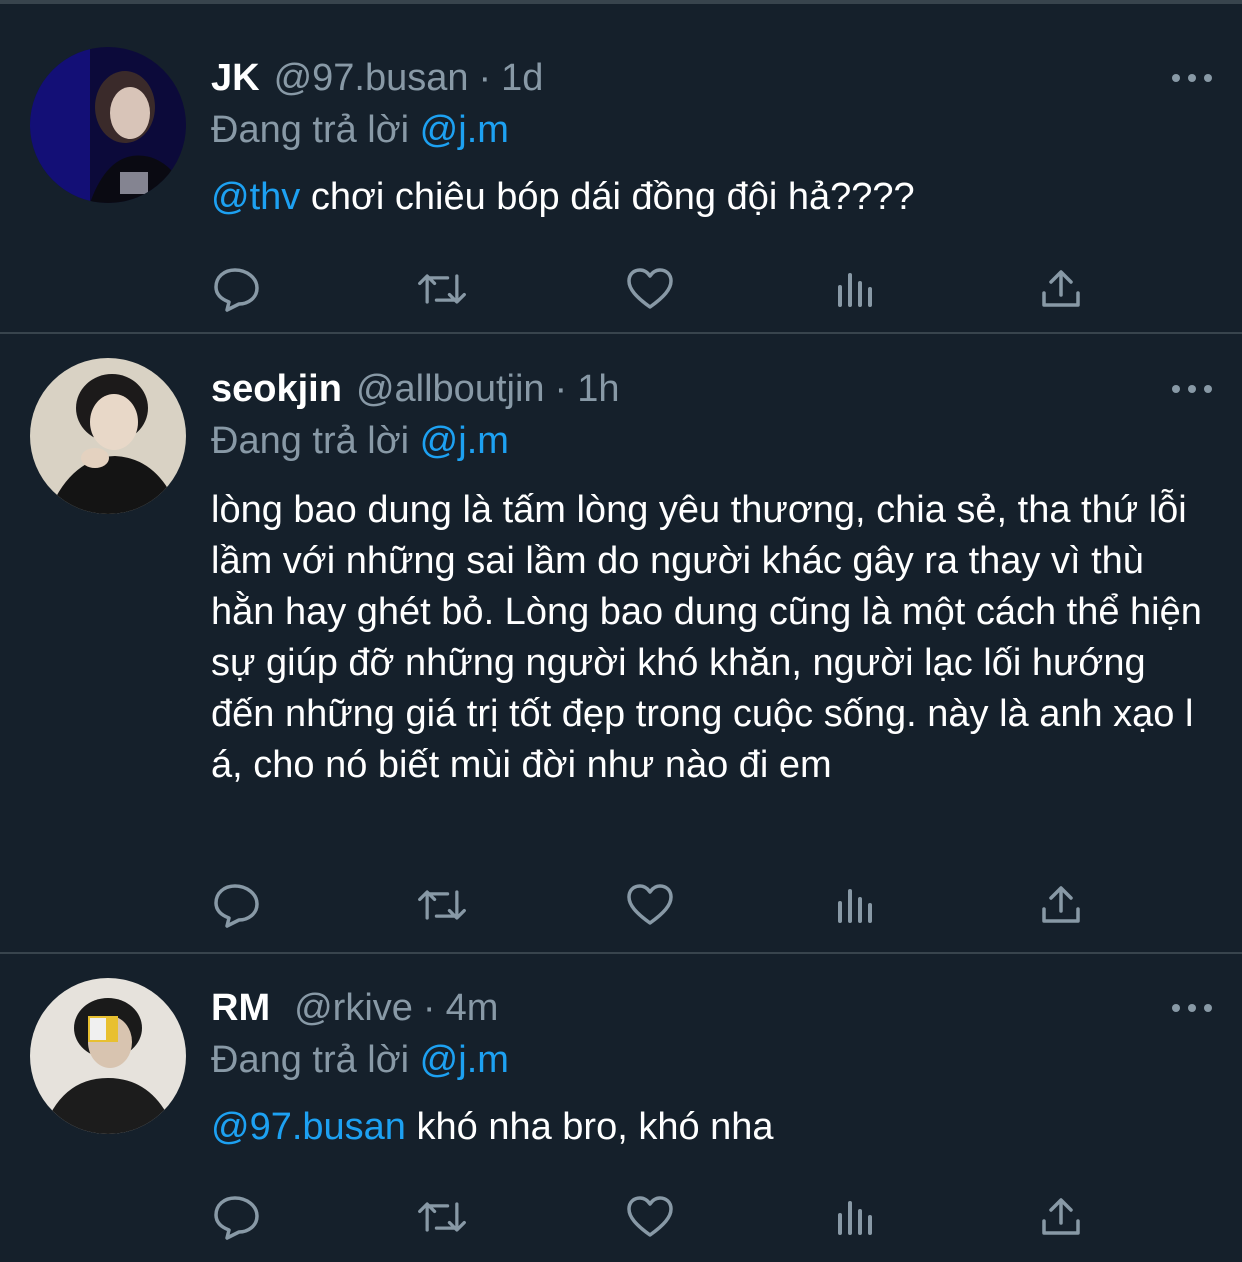 The height and width of the screenshot is (1262, 1242). I want to click on display-name: JK, so click(235, 78).